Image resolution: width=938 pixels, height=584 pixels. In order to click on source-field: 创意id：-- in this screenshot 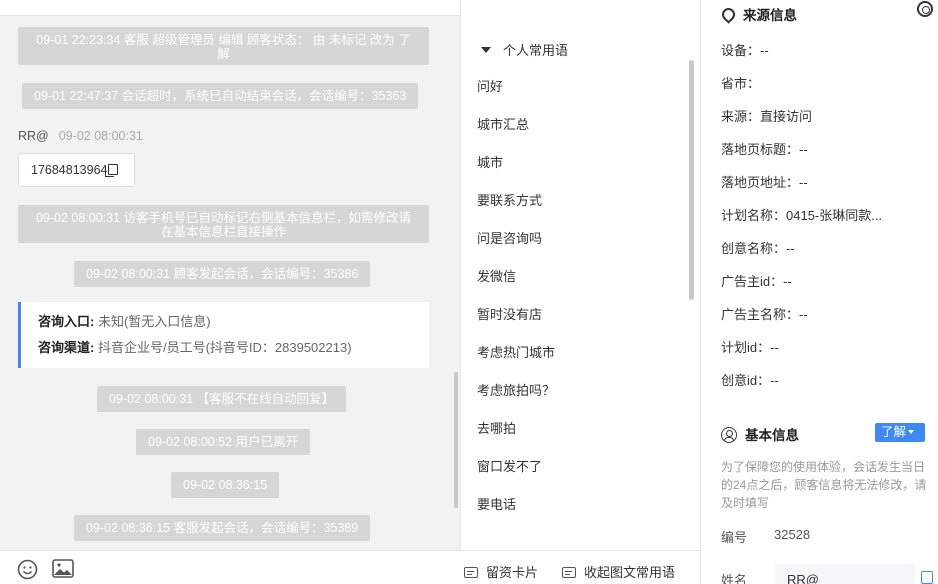, I will do `click(750, 380)`.